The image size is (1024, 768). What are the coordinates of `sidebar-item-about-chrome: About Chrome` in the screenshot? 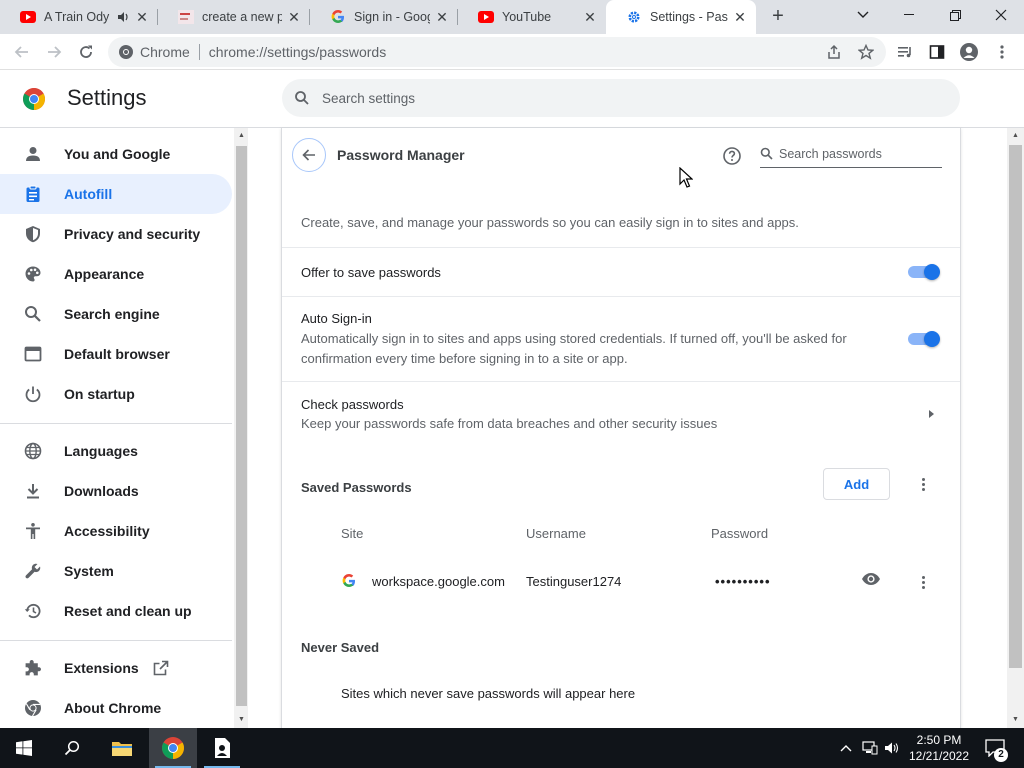 It's located at (116, 708).